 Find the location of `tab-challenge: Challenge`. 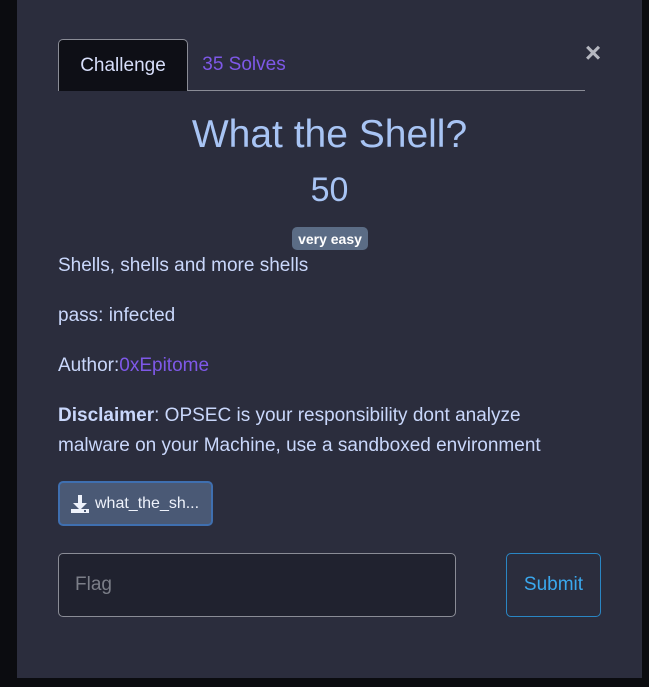

tab-challenge: Challenge is located at coordinates (123, 65).